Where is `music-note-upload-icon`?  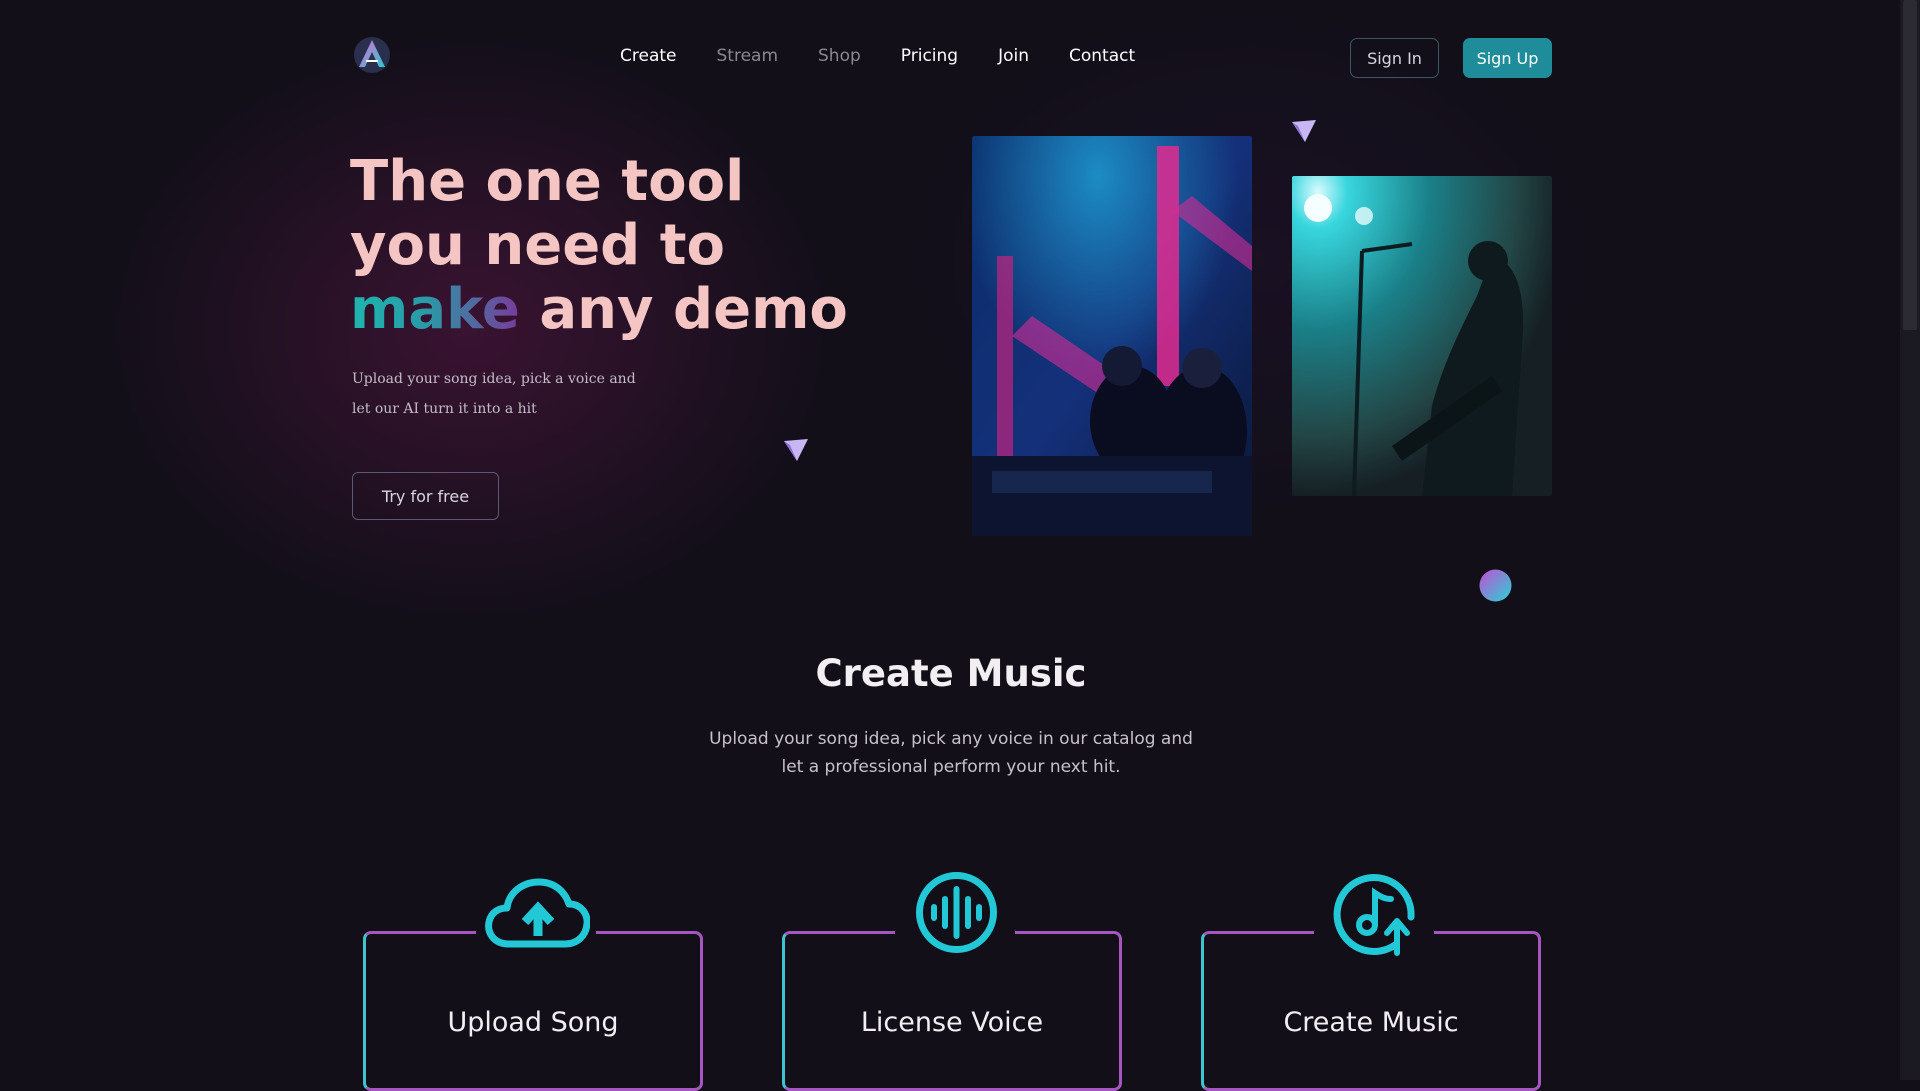
music-note-upload-icon is located at coordinates (1375, 913).